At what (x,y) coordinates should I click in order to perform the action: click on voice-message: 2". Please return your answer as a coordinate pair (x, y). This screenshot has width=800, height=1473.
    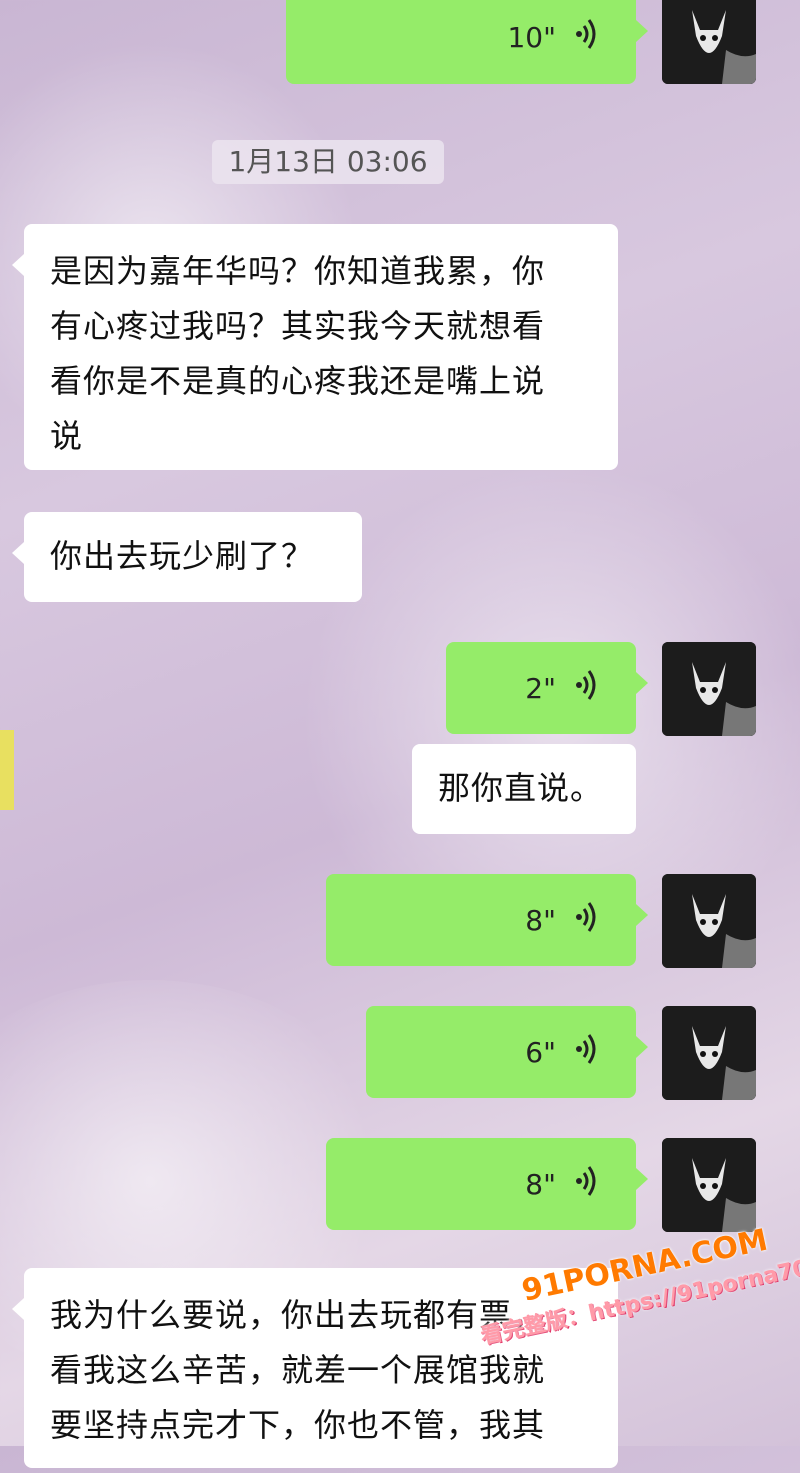
    Looking at the image, I should click on (547, 688).